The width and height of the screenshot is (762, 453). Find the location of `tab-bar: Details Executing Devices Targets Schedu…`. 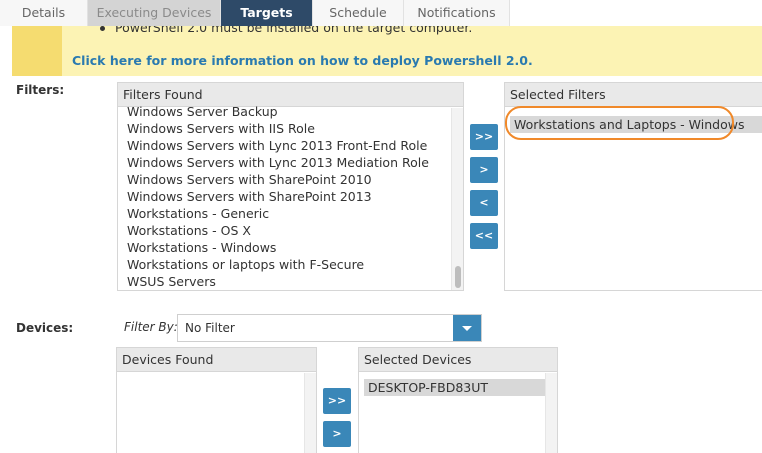

tab-bar: Details Executing Devices Targets Schedu… is located at coordinates (255, 13).